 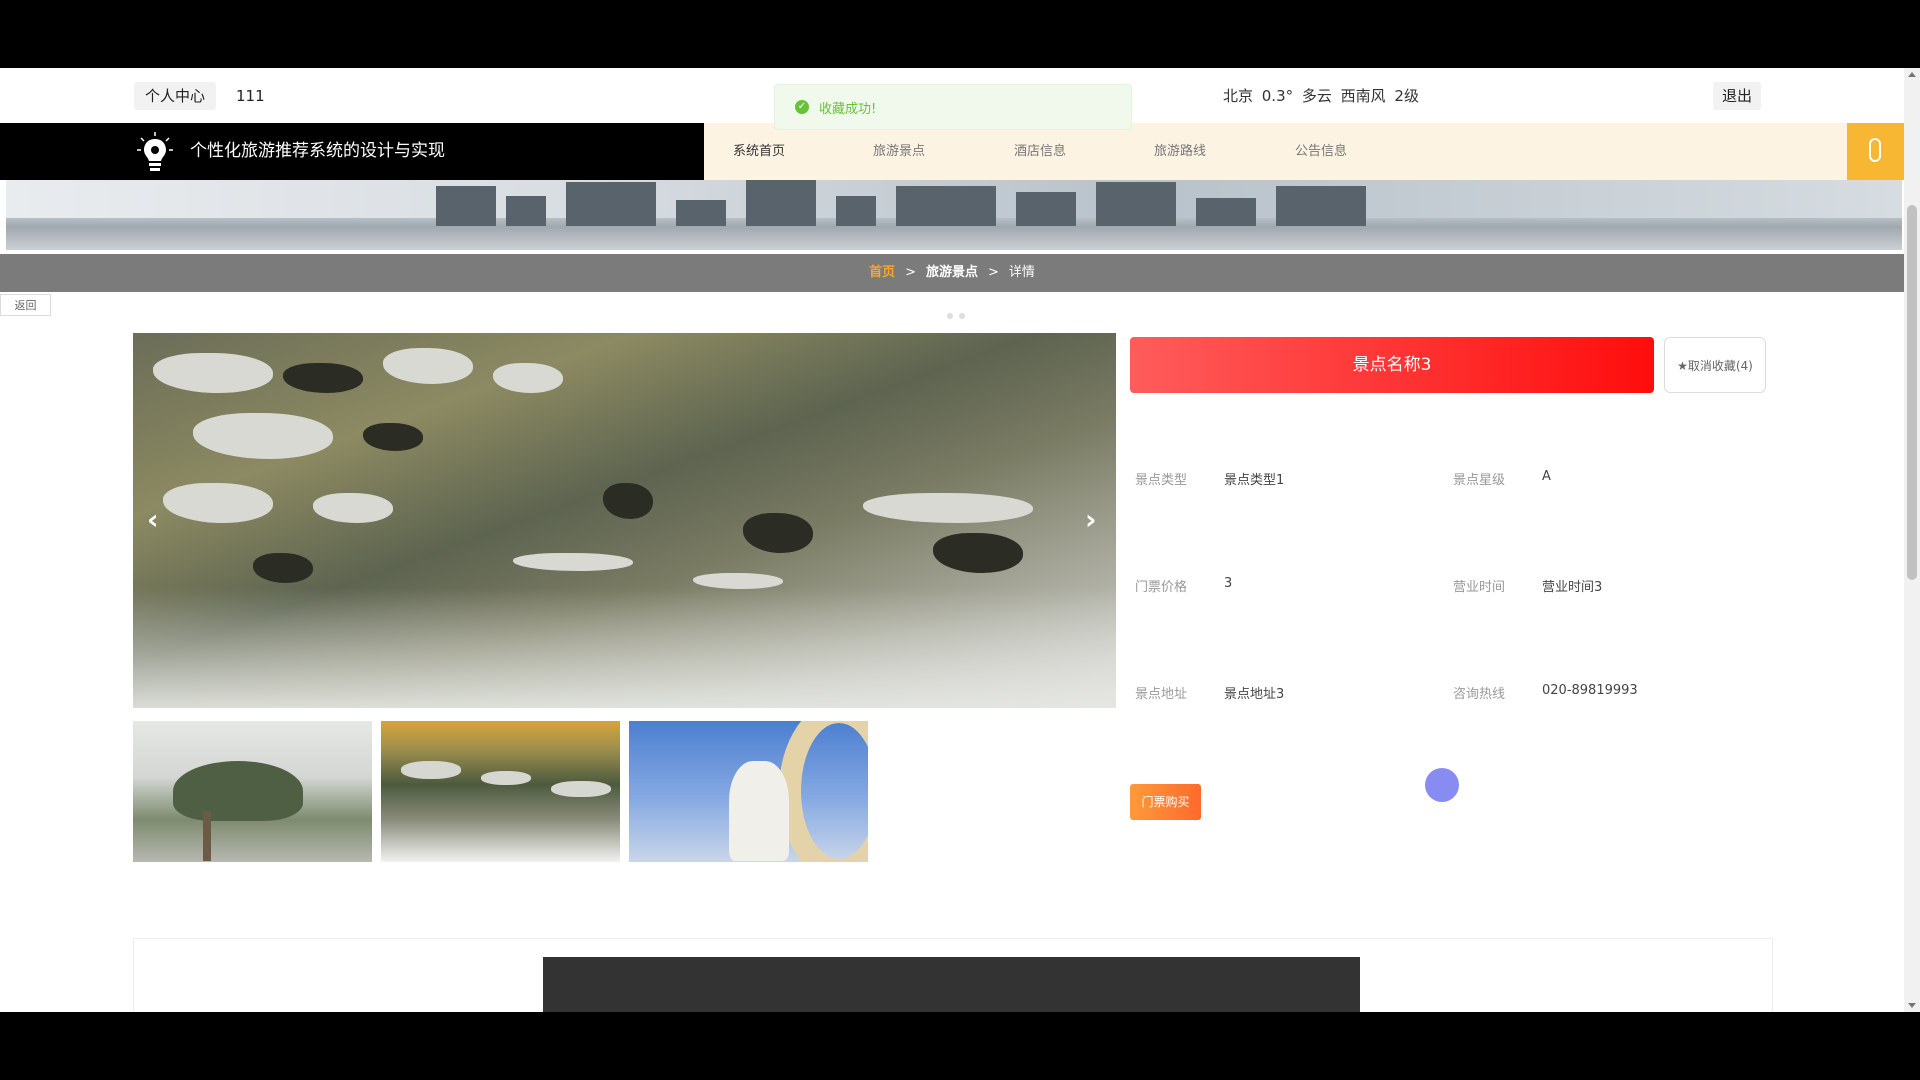 What do you see at coordinates (899, 151) in the screenshot?
I see `nav-item-attractions: 旅游景点` at bounding box center [899, 151].